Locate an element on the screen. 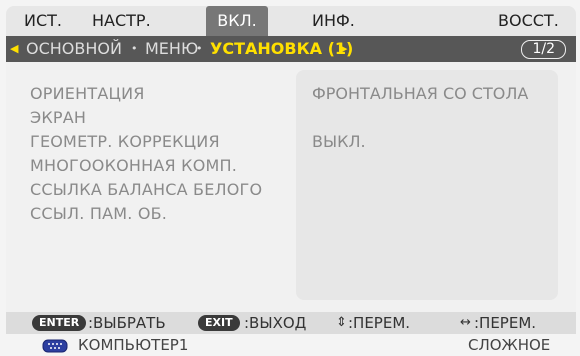  leftright-arrow-icon: ↔ is located at coordinates (465, 322).